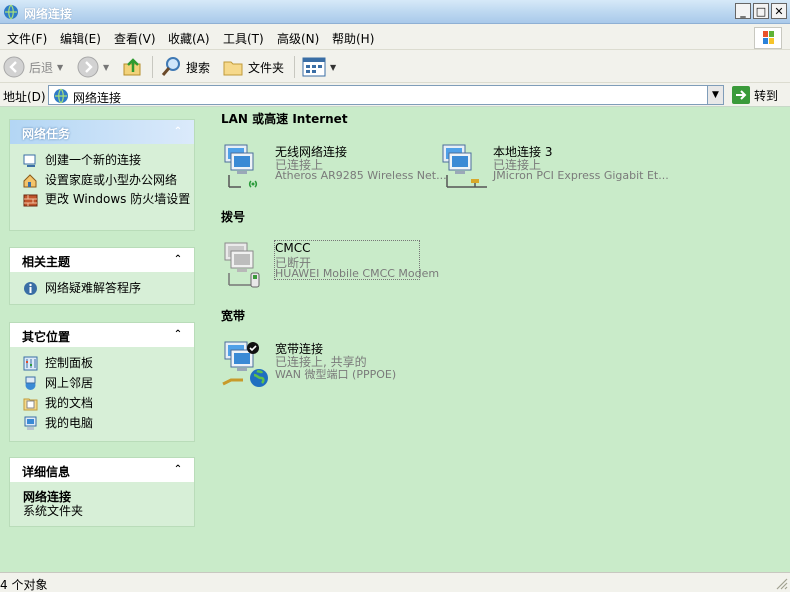 The width and height of the screenshot is (790, 592). I want to click on address-input: 网络连接 ▼, so click(386, 95).